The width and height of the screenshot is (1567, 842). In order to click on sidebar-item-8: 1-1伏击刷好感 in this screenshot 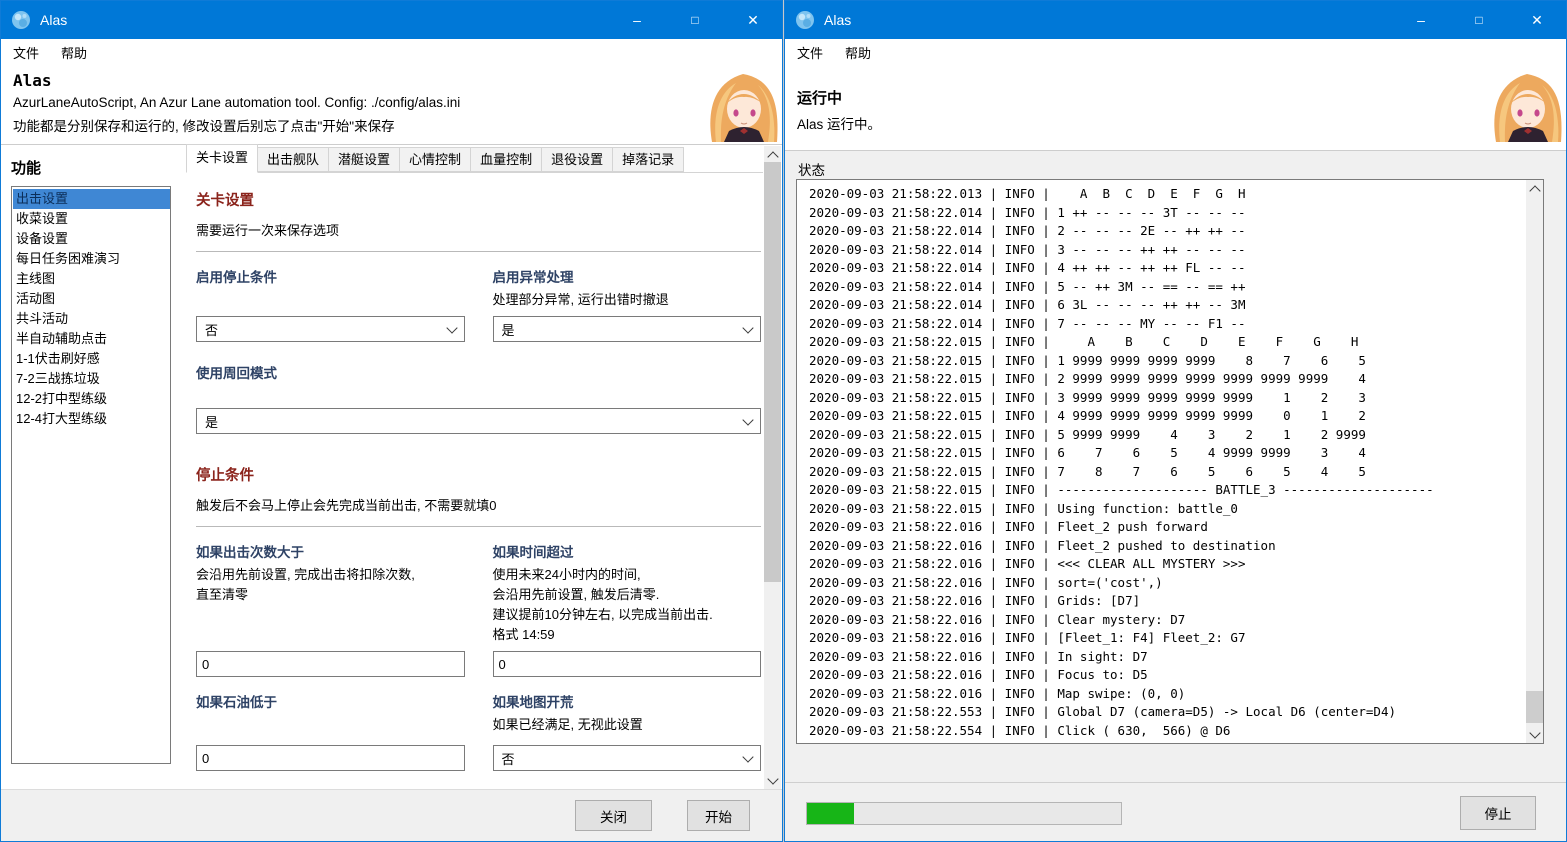, I will do `click(91, 359)`.